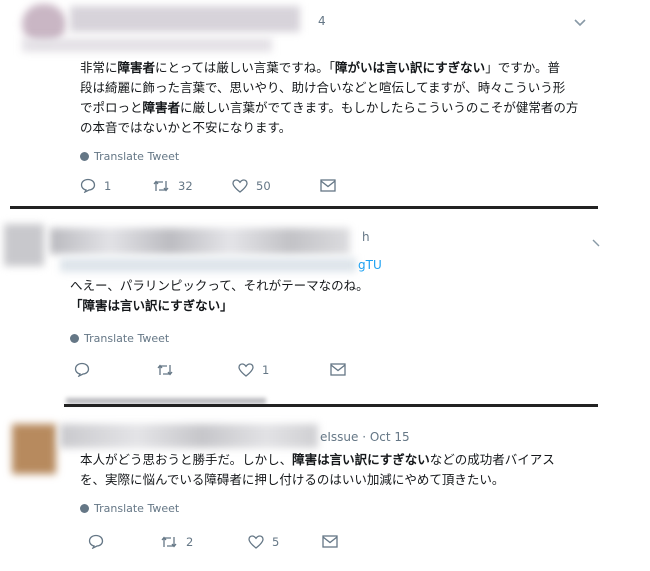  I want to click on text-run: 本人がどう思おうと勝手だ。しかし、, so click(186, 459).